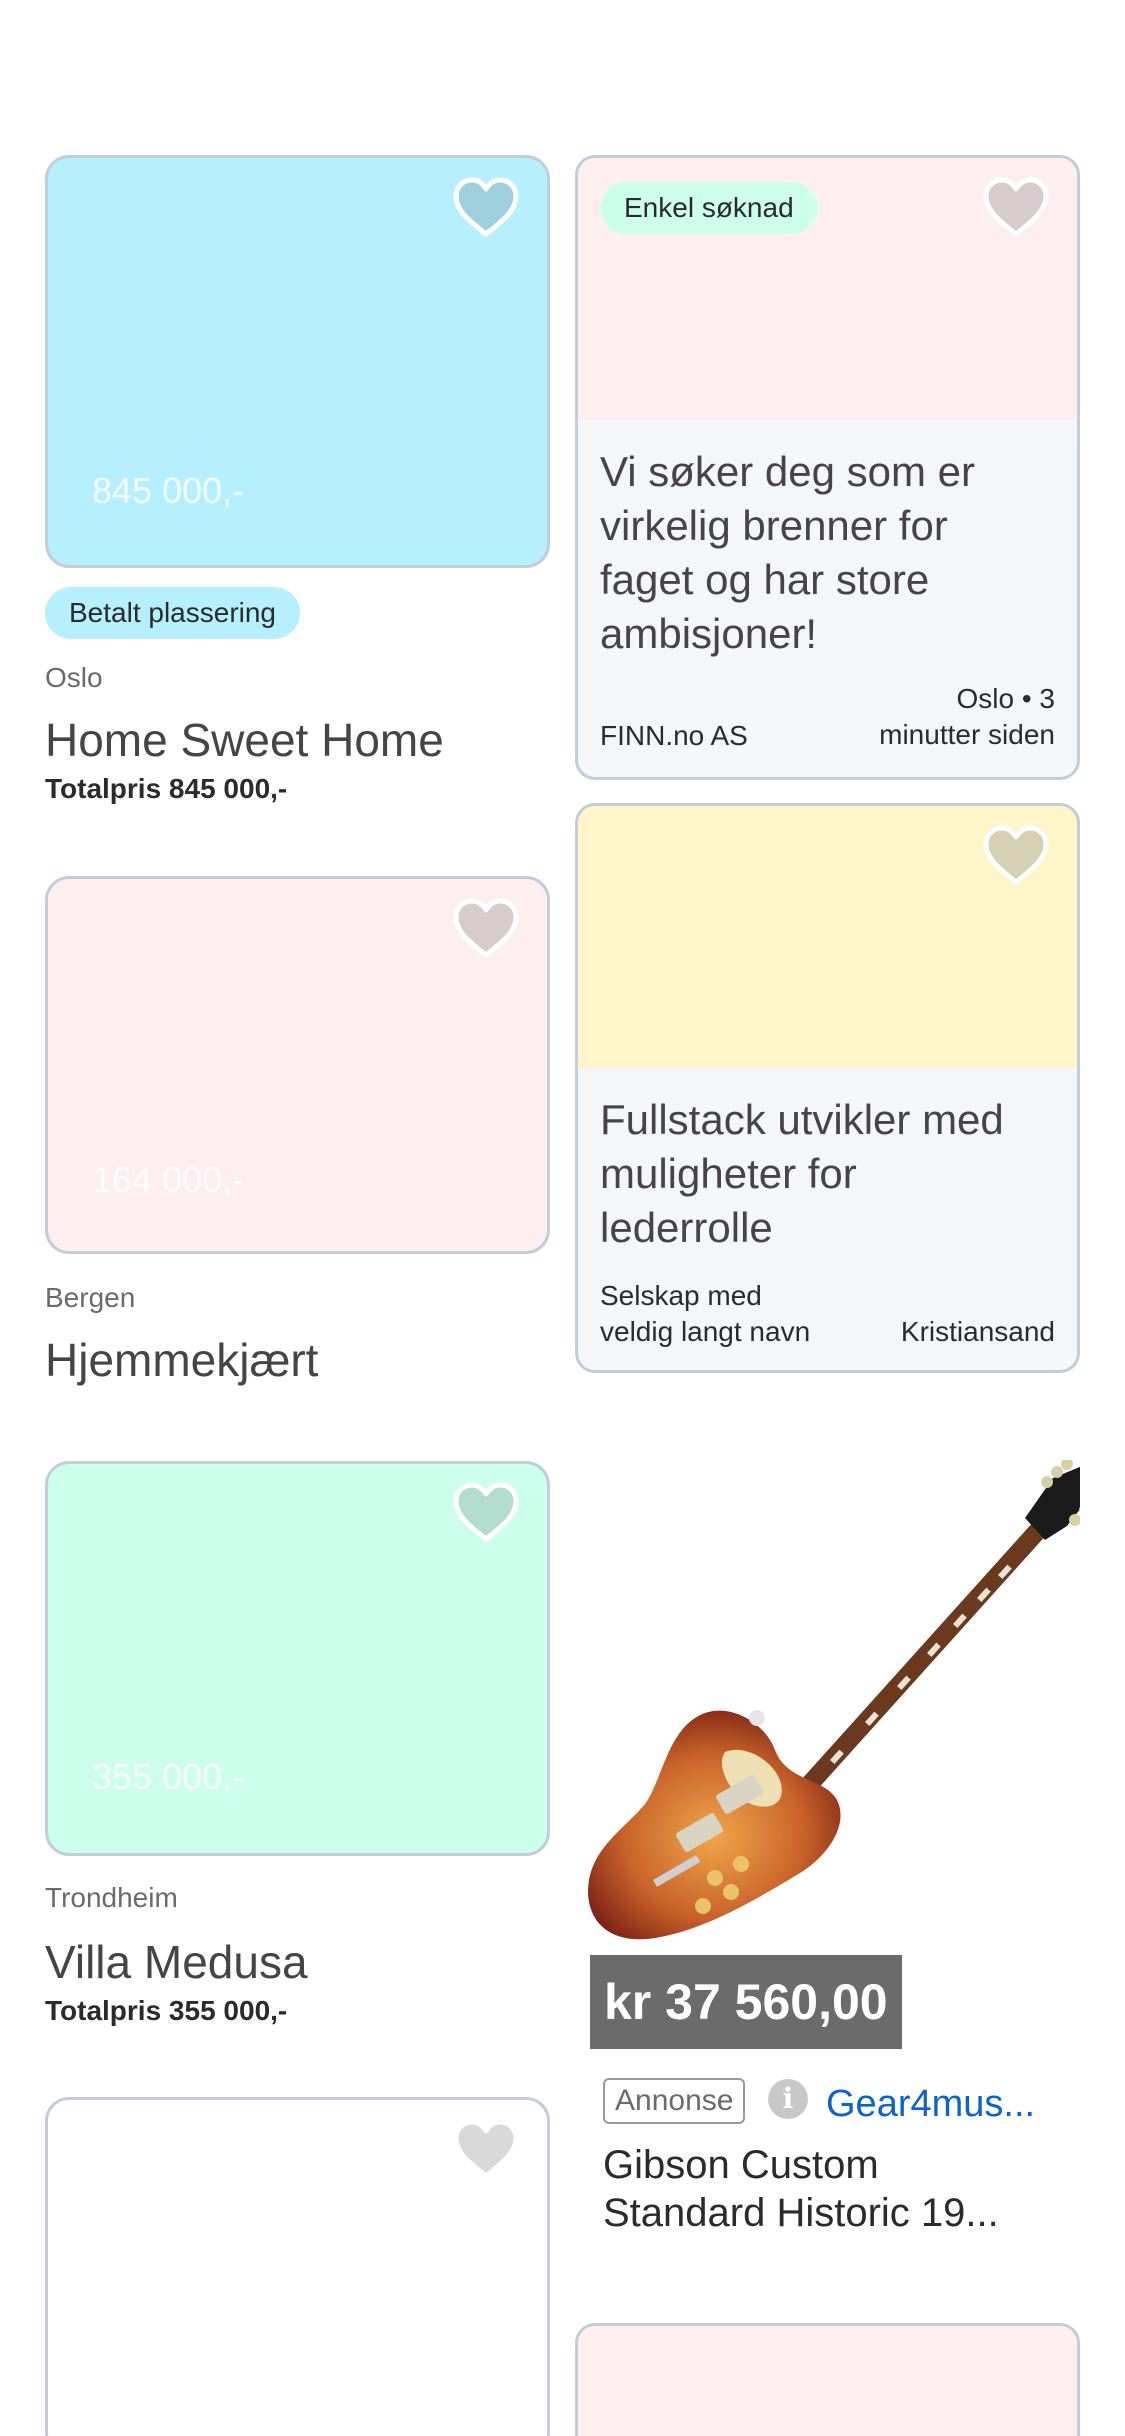 This screenshot has width=1125, height=2436. Describe the element at coordinates (838, 1709) in the screenshot. I see `electric-guitar-image` at that location.